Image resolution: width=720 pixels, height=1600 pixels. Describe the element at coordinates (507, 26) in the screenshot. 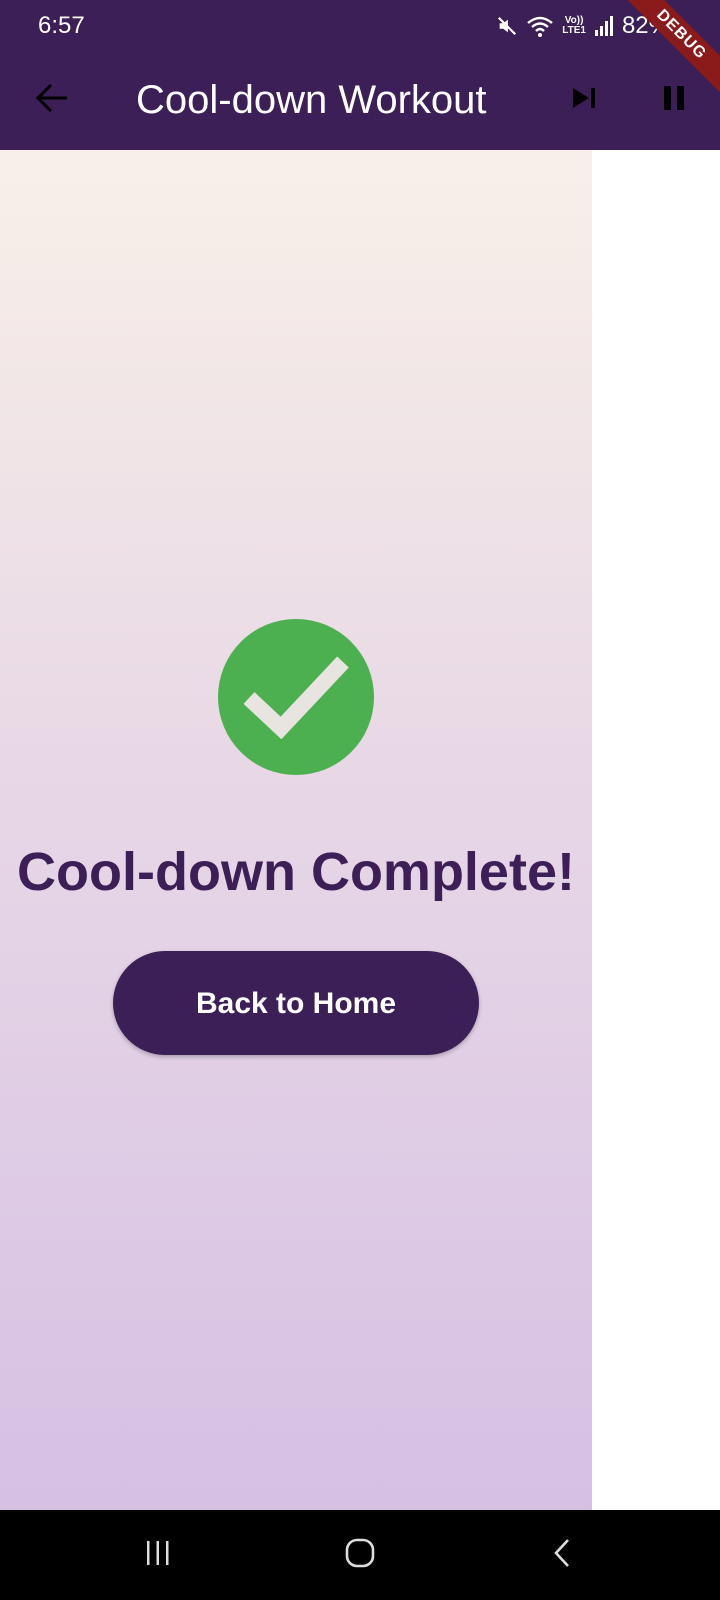

I see `mute-icon` at that location.